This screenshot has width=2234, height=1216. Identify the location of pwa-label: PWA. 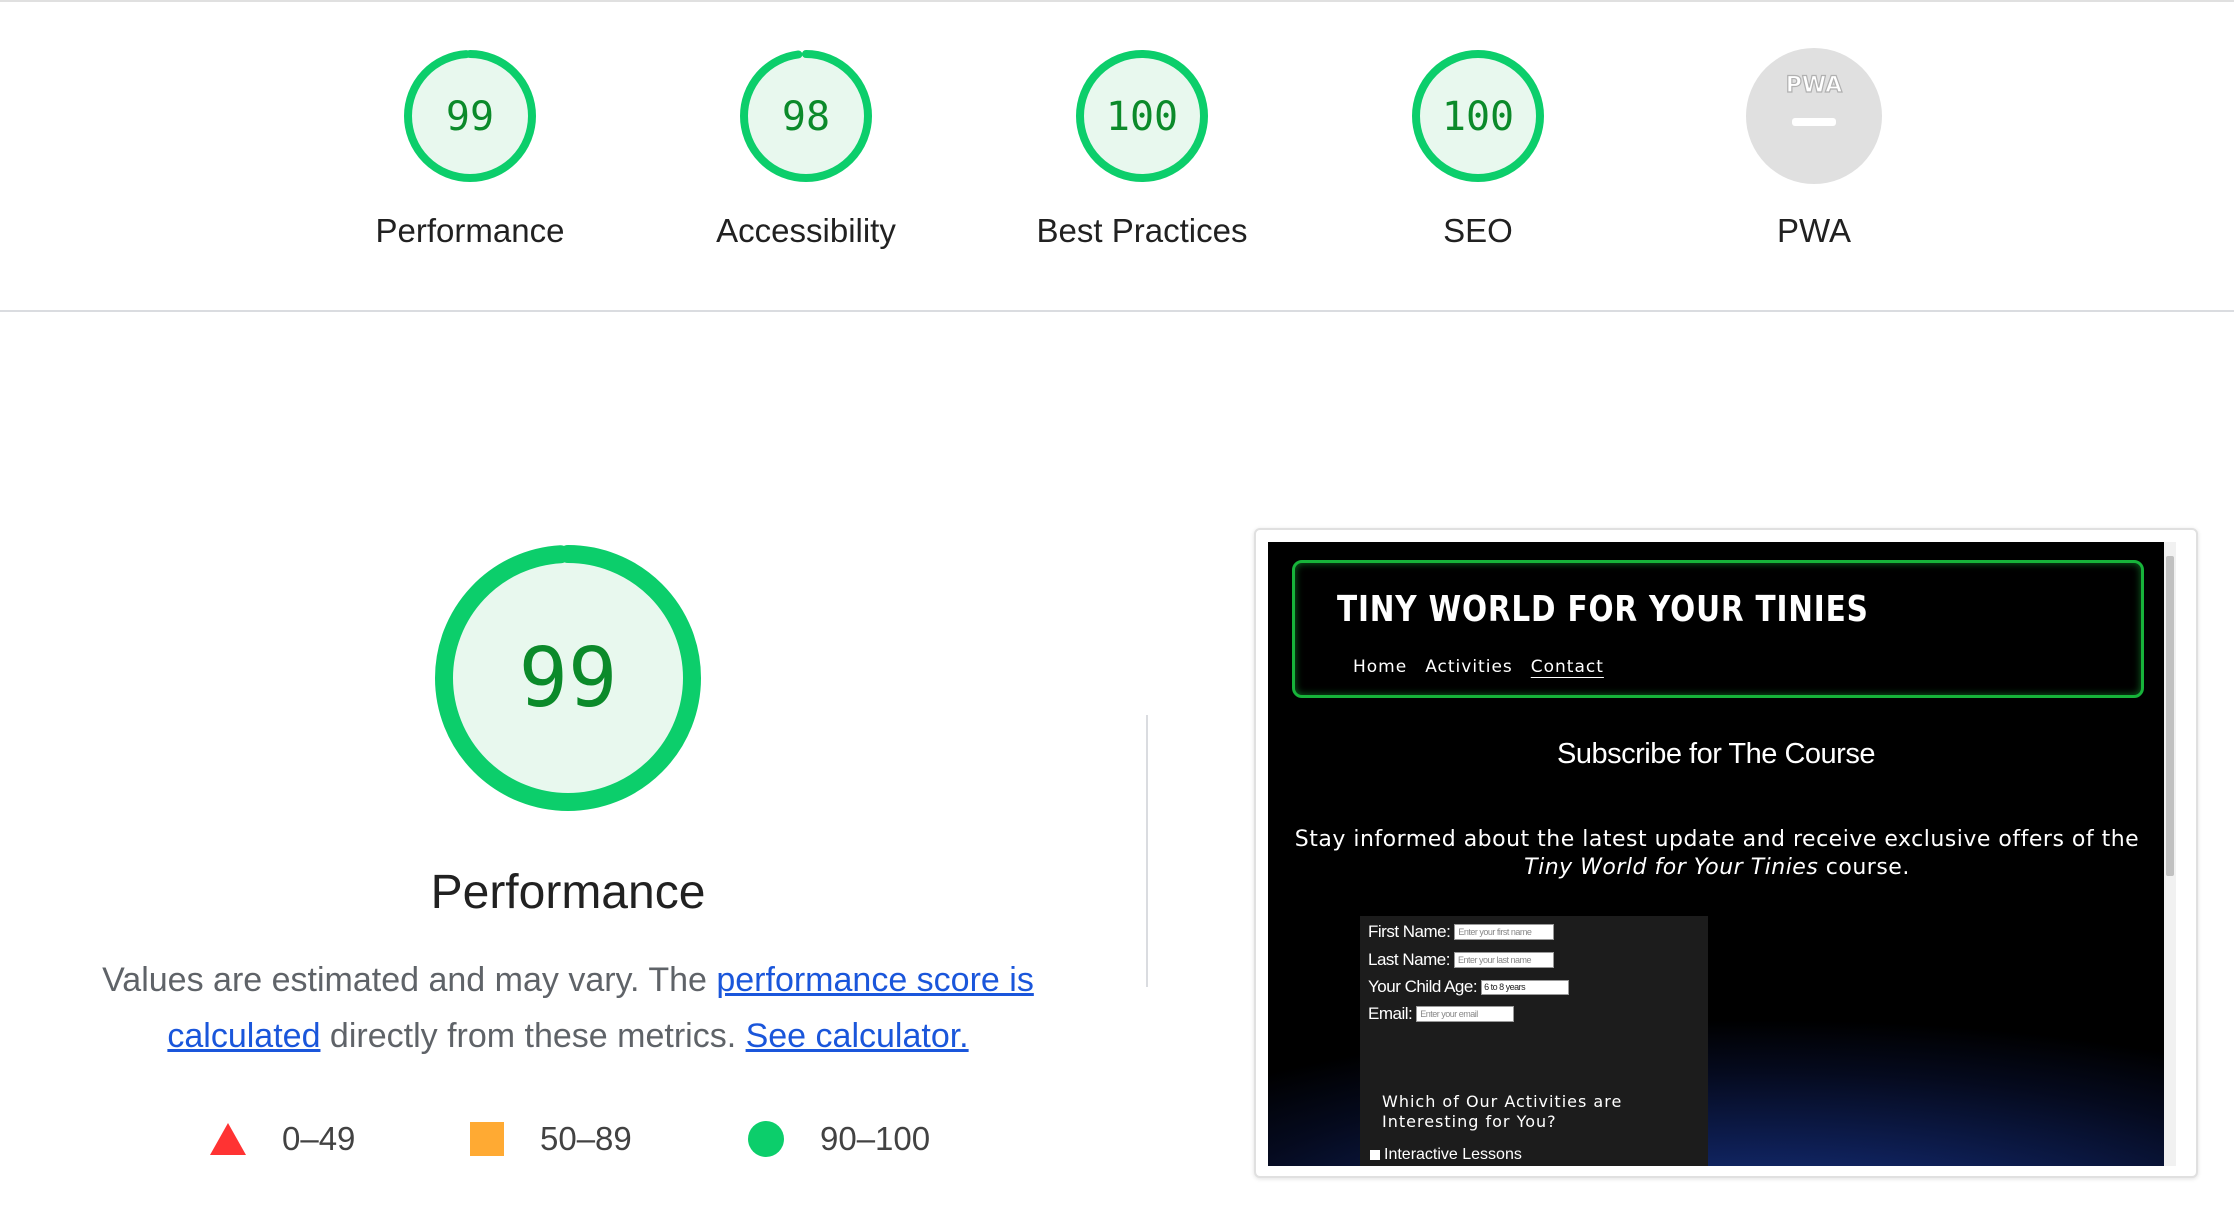
(1814, 230).